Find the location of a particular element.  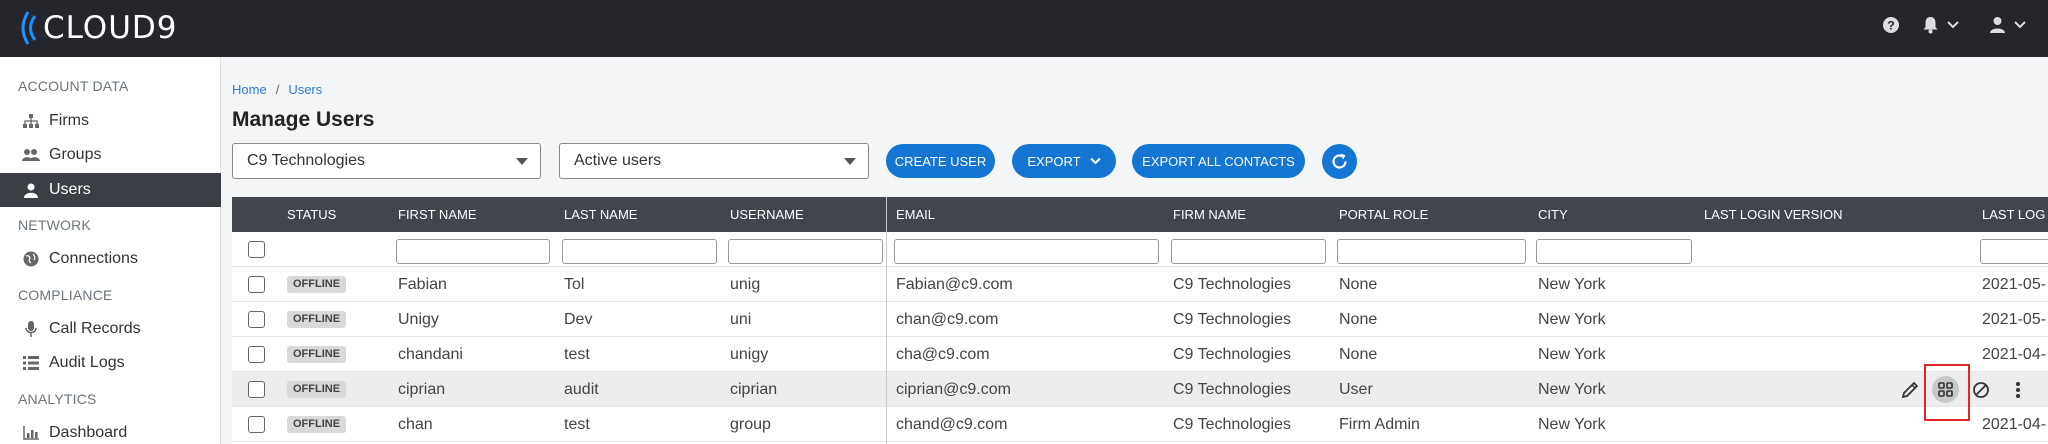

column-header-first-name: FIRST NAME is located at coordinates (437, 214).